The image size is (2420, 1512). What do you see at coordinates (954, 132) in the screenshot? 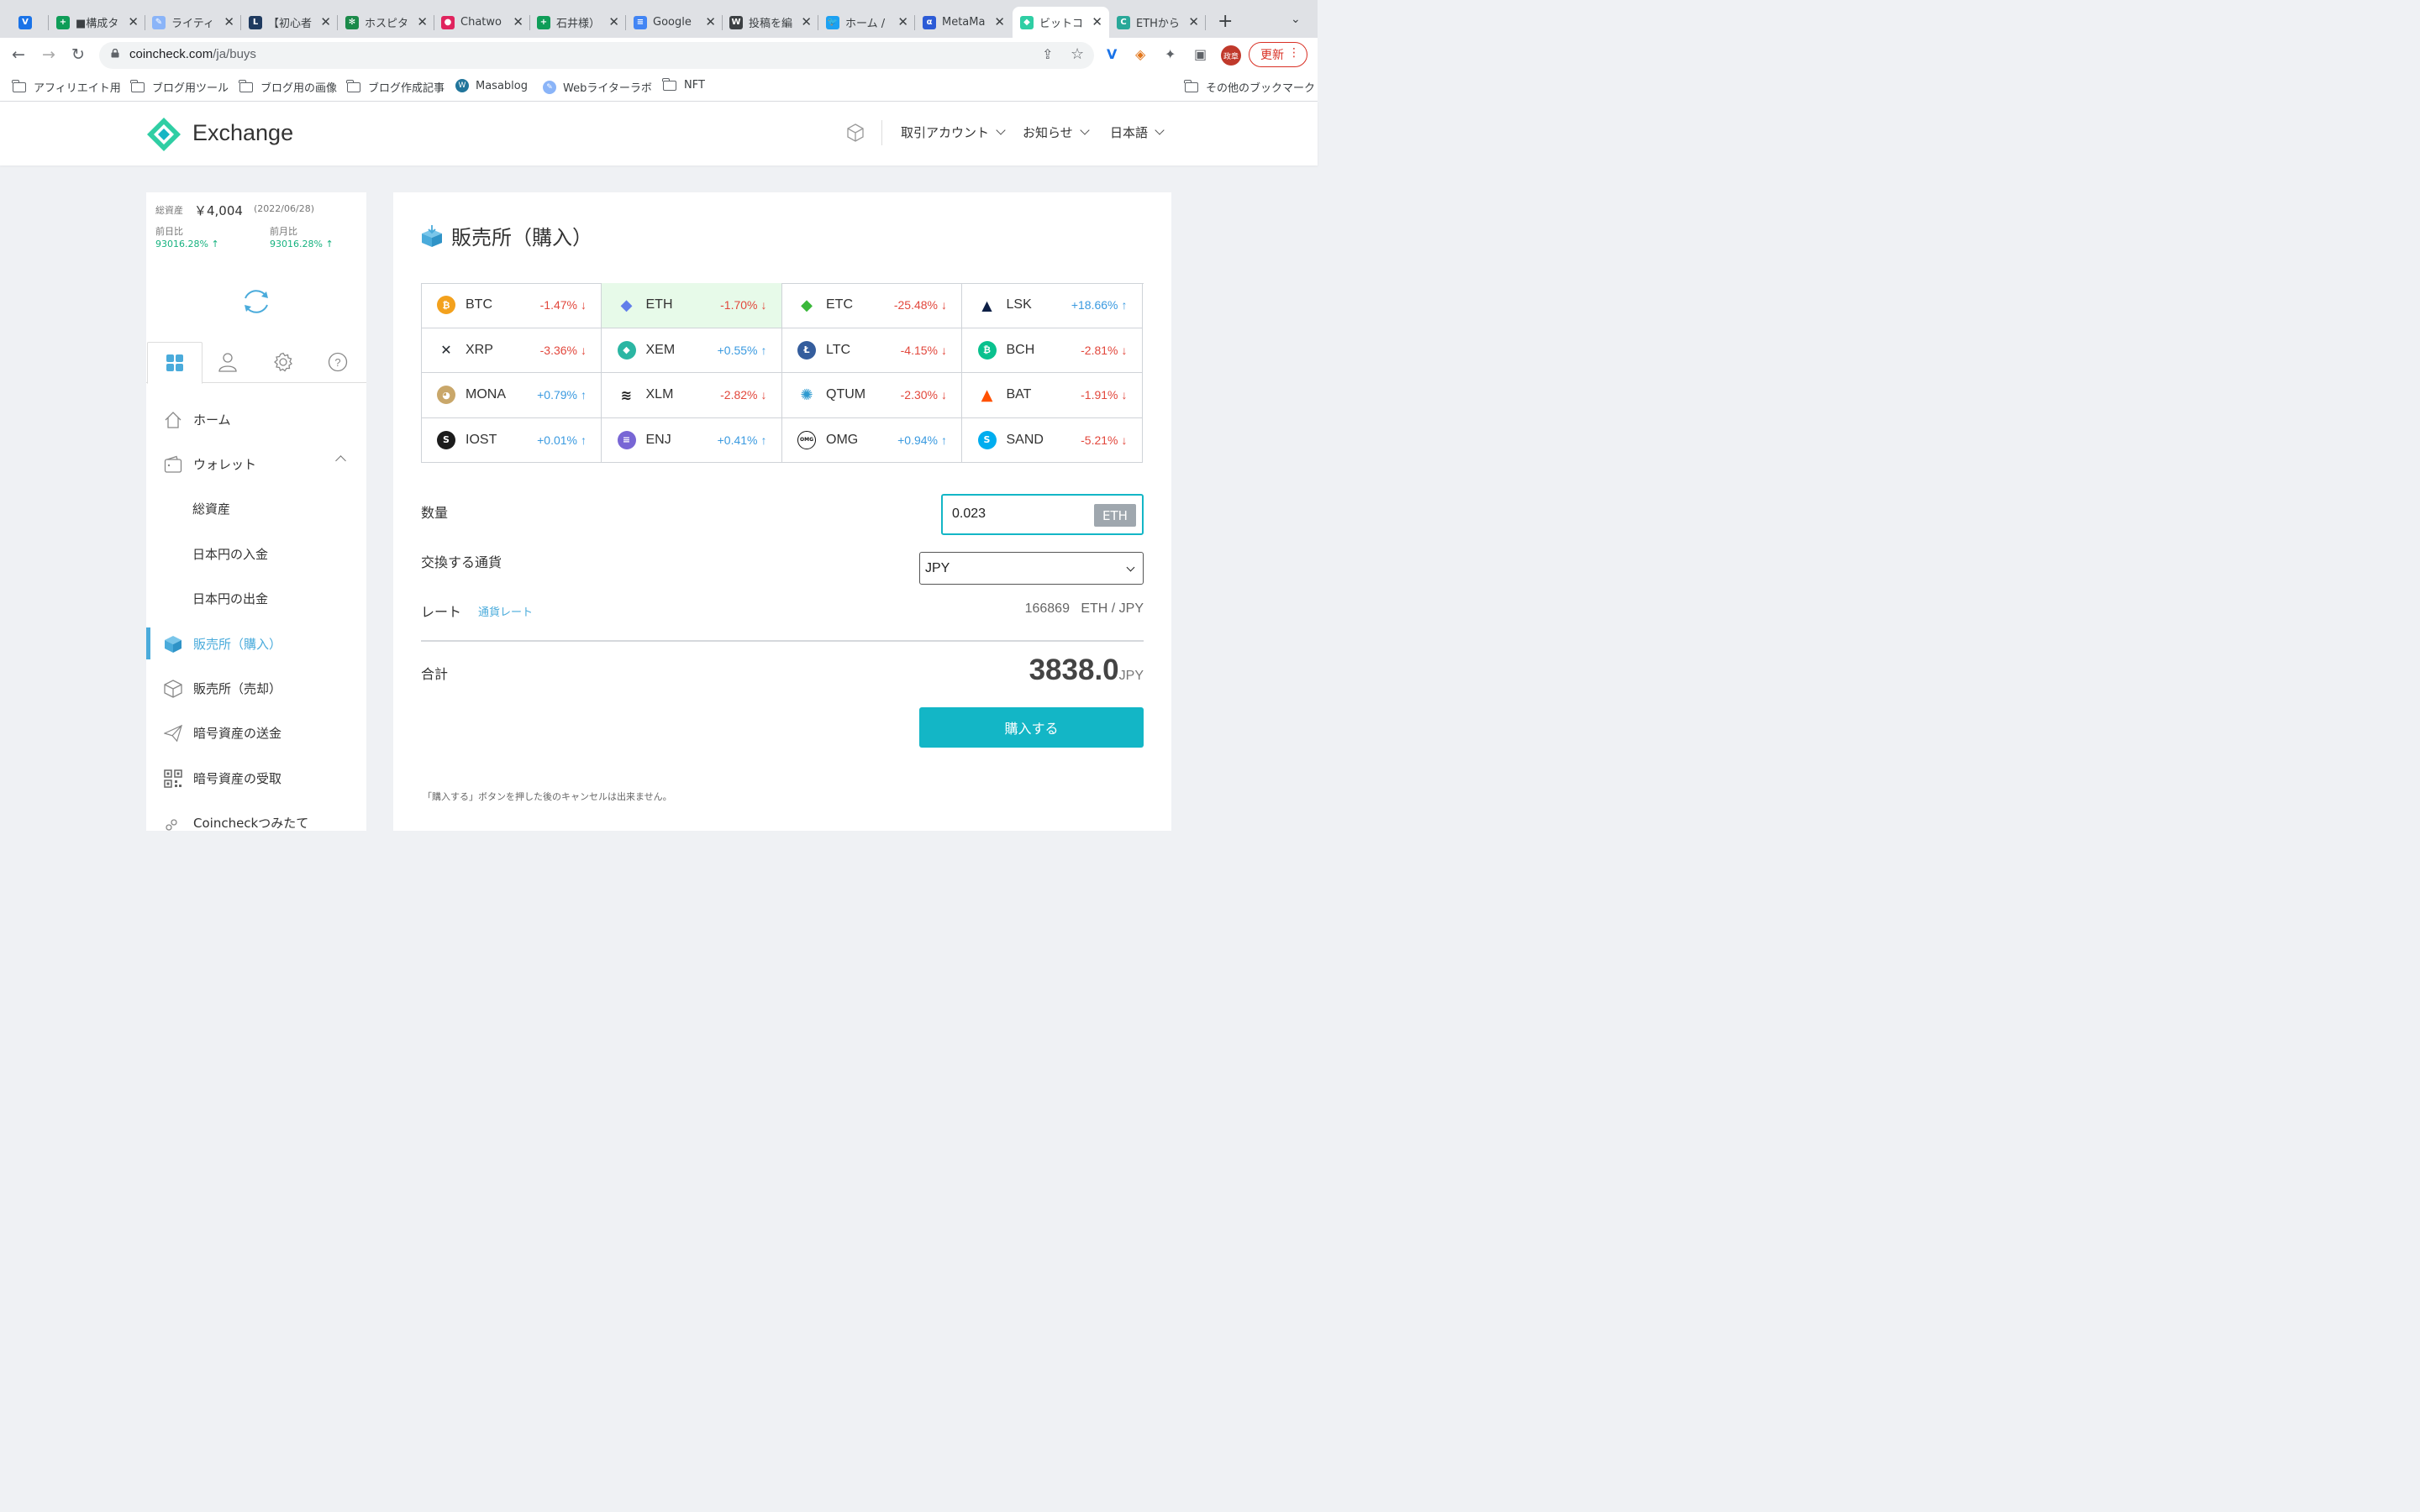
I see `nav-trading-account: 取引アカウント` at bounding box center [954, 132].